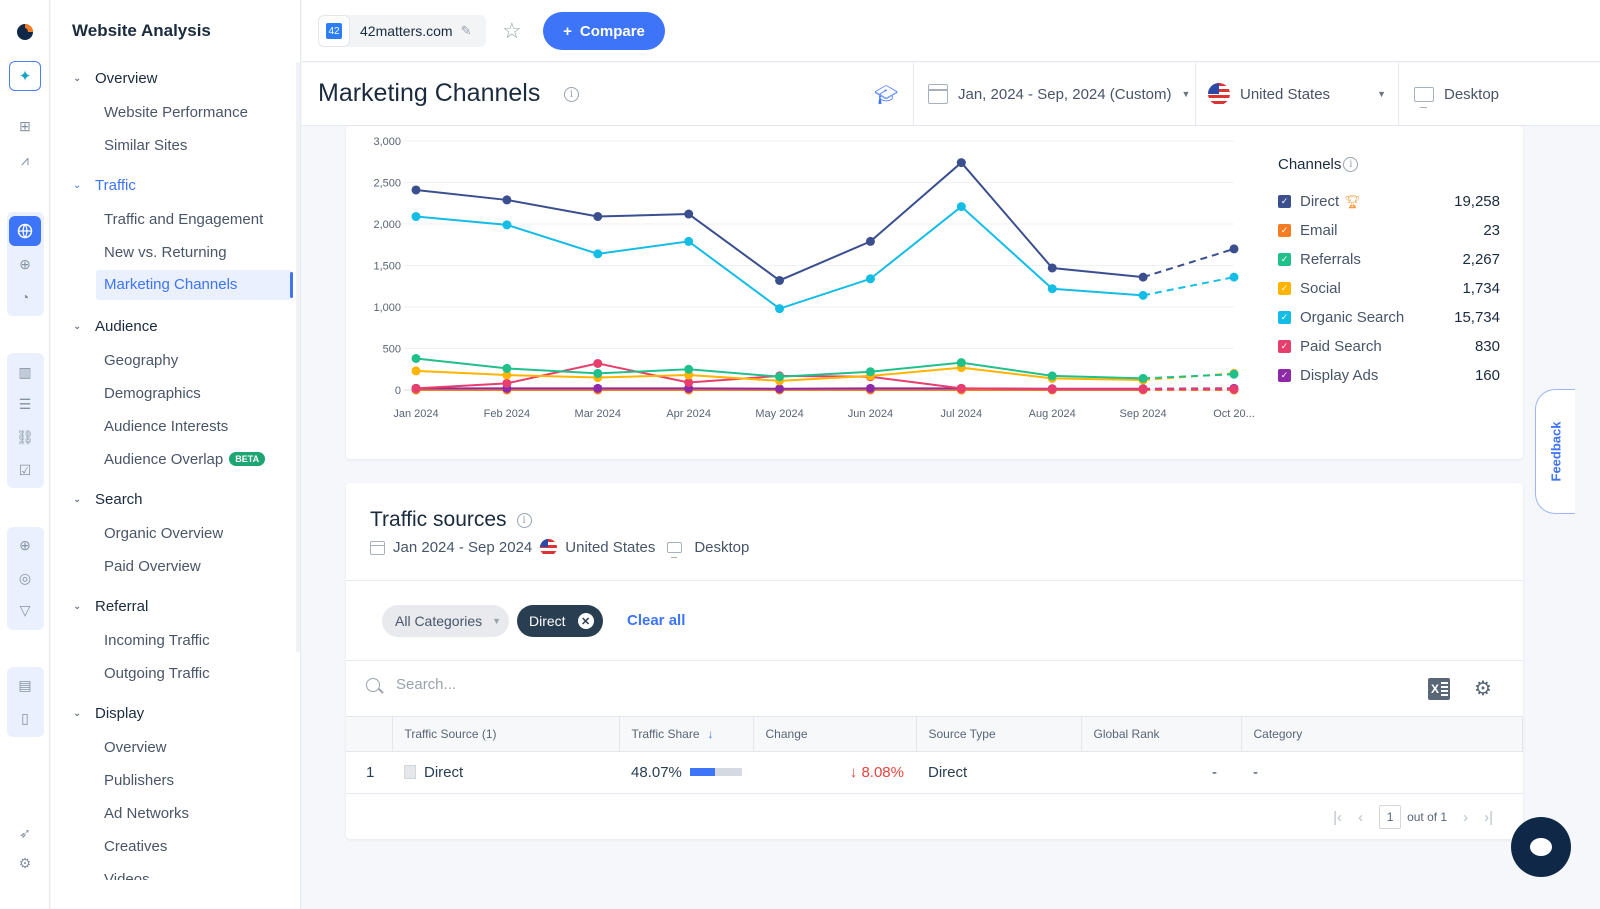 This screenshot has height=909, width=1600. I want to click on legend-label: Display Ads, so click(1339, 375).